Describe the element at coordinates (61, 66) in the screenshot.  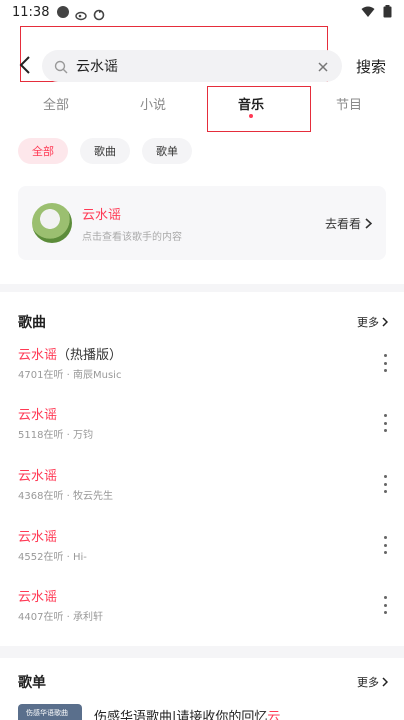
I see `search-icon` at that location.